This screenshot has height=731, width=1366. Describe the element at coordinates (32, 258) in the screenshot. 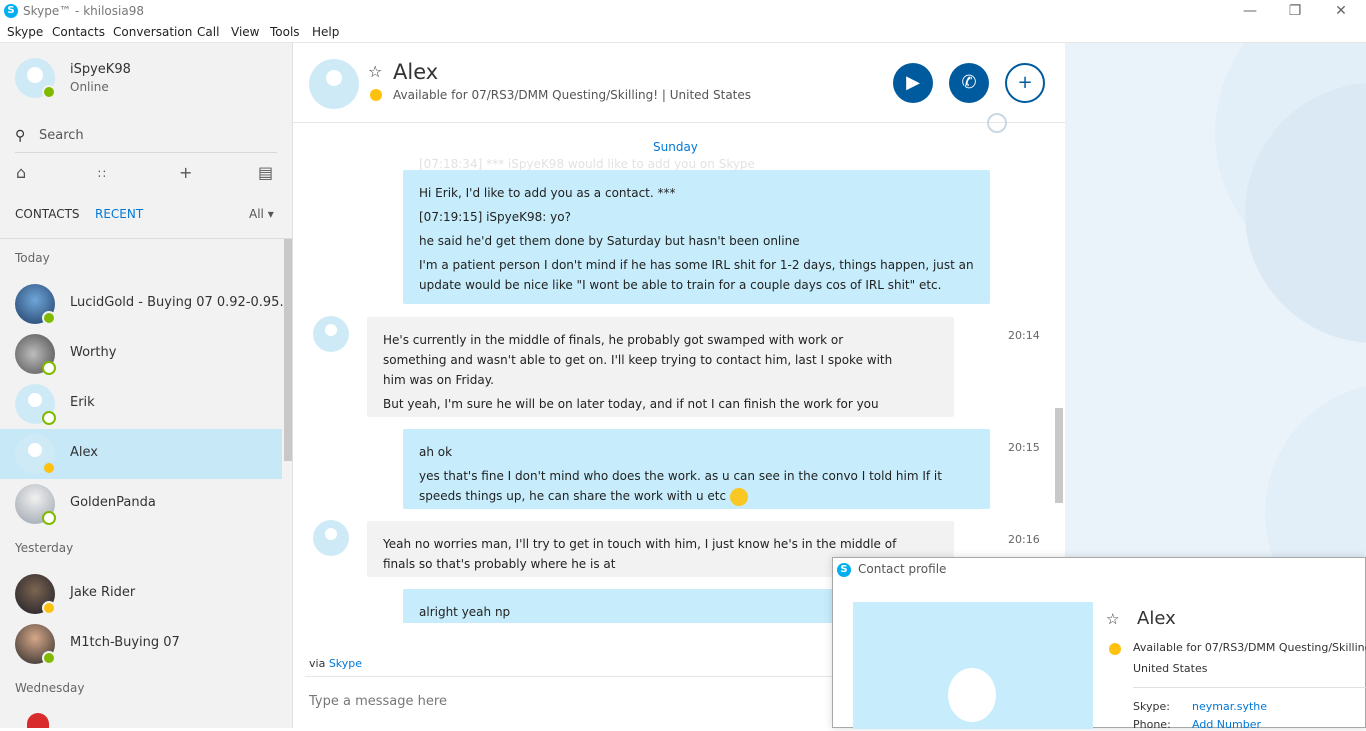

I see `section-today: Today` at that location.